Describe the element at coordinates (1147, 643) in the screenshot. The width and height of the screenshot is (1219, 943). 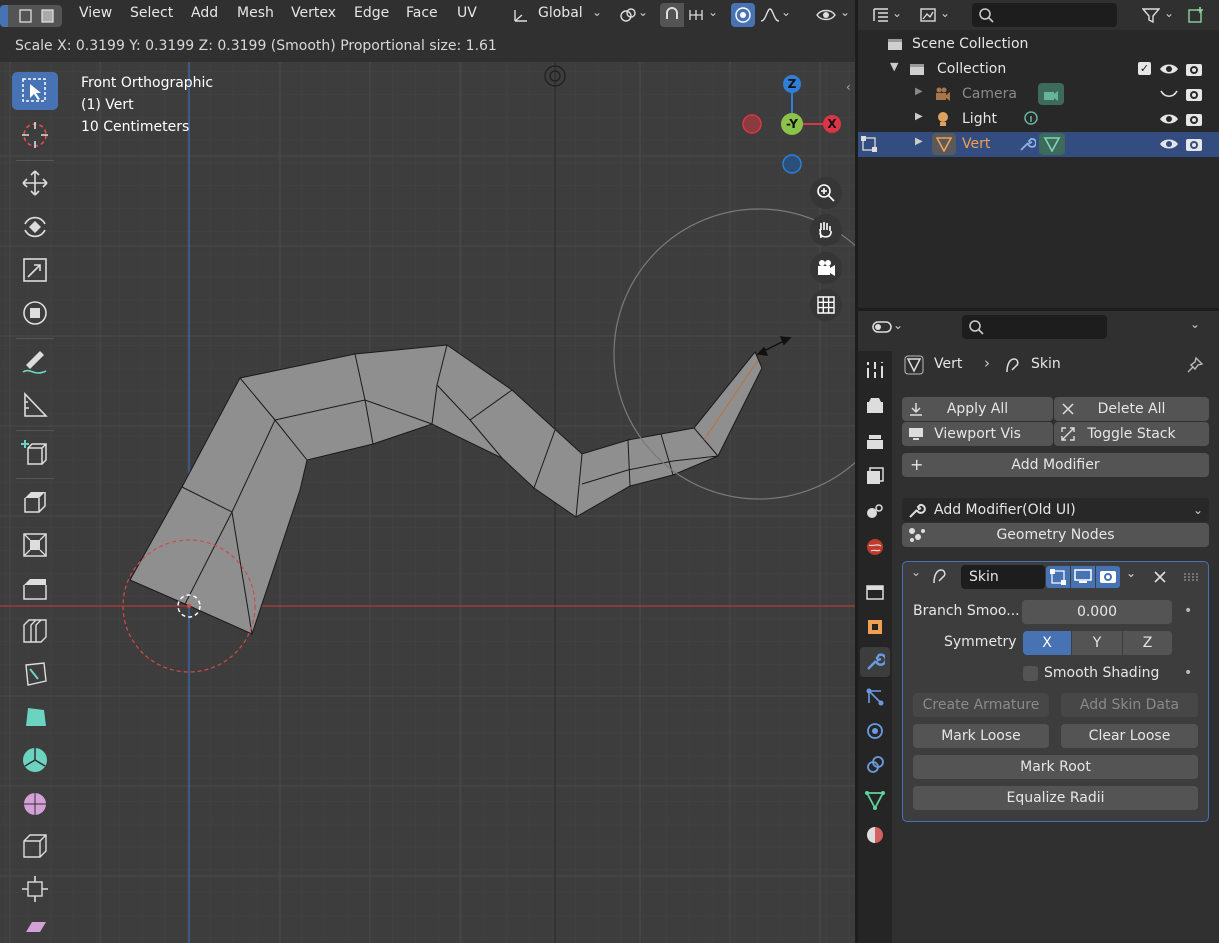
I see `symmetry-z-toggle: Z` at that location.